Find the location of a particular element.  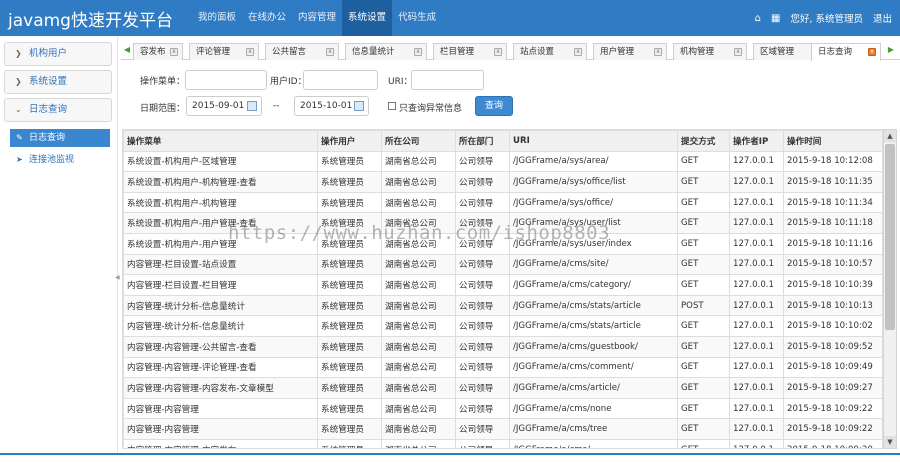

tab-site-settings: 站点设置 x is located at coordinates (550, 51).